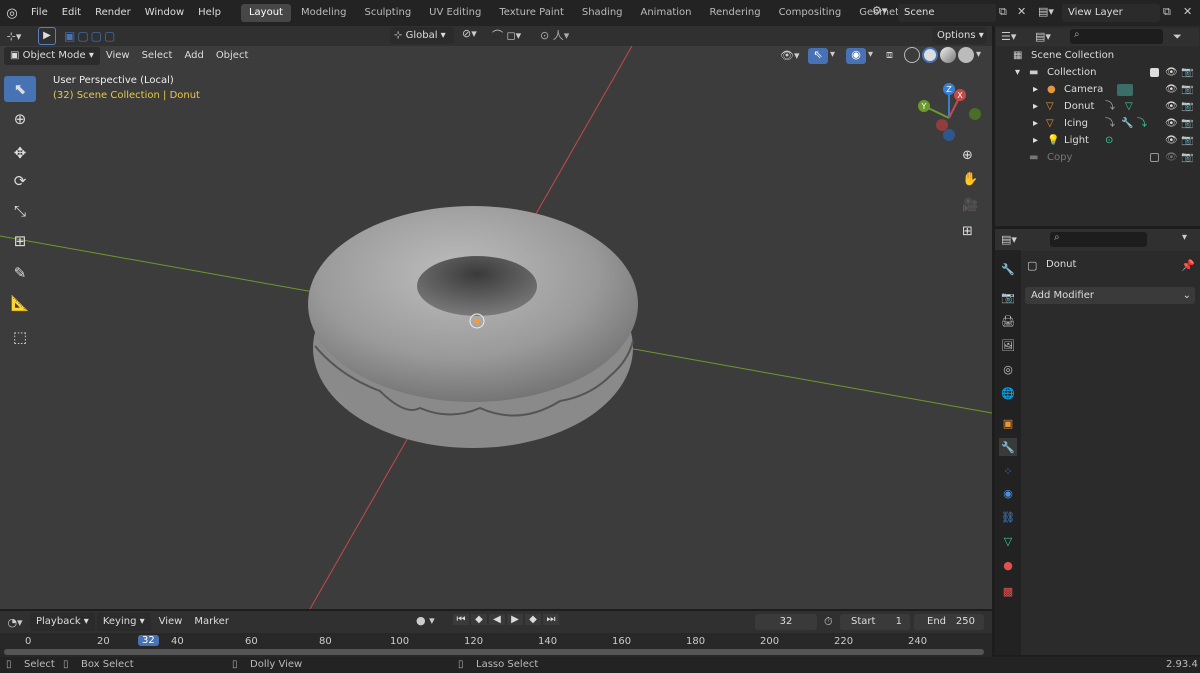 The width and height of the screenshot is (1200, 673). I want to click on cursor-tool-icon: ⊕, so click(20, 119).